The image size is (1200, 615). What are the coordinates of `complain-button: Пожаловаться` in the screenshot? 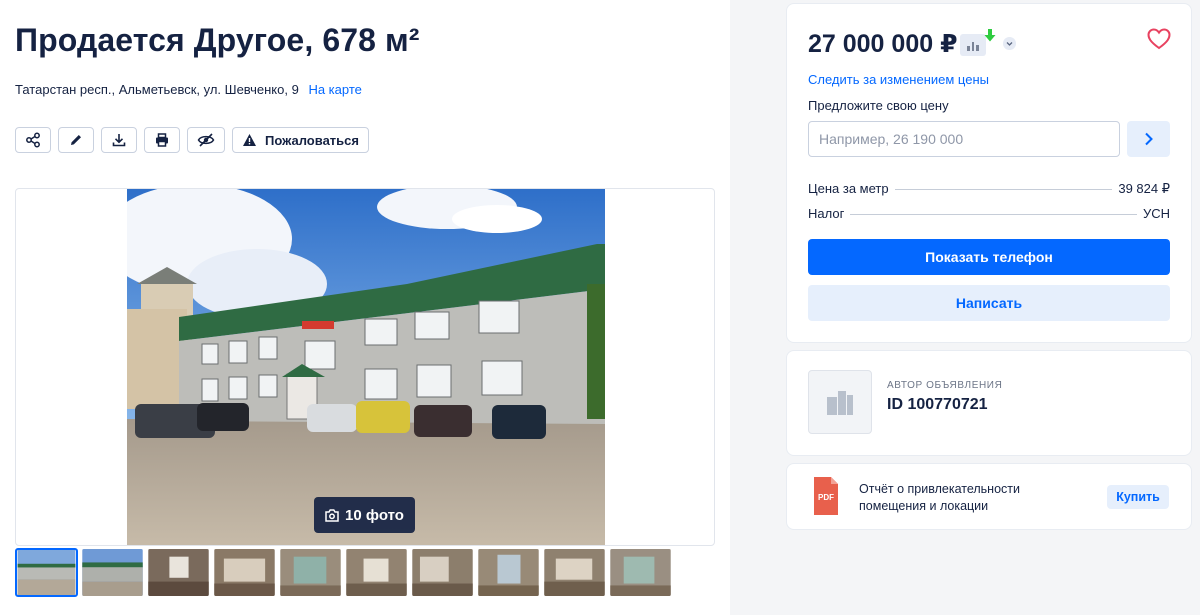 It's located at (300, 140).